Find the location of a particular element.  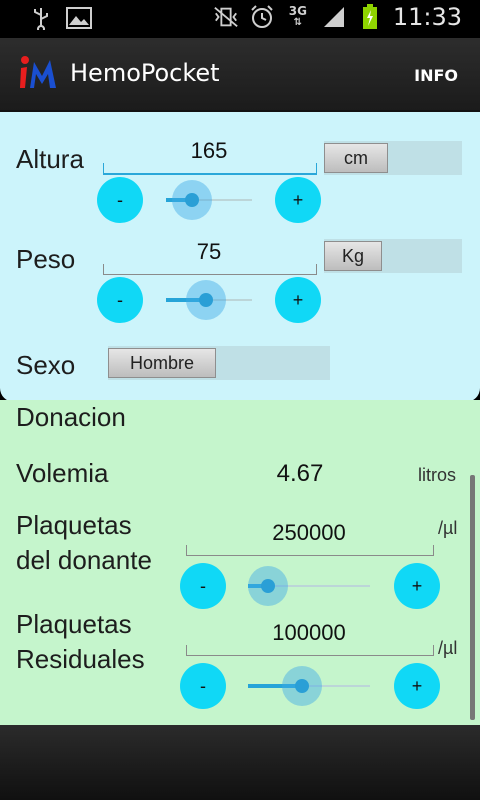

app-logo-icon is located at coordinates (40, 73).